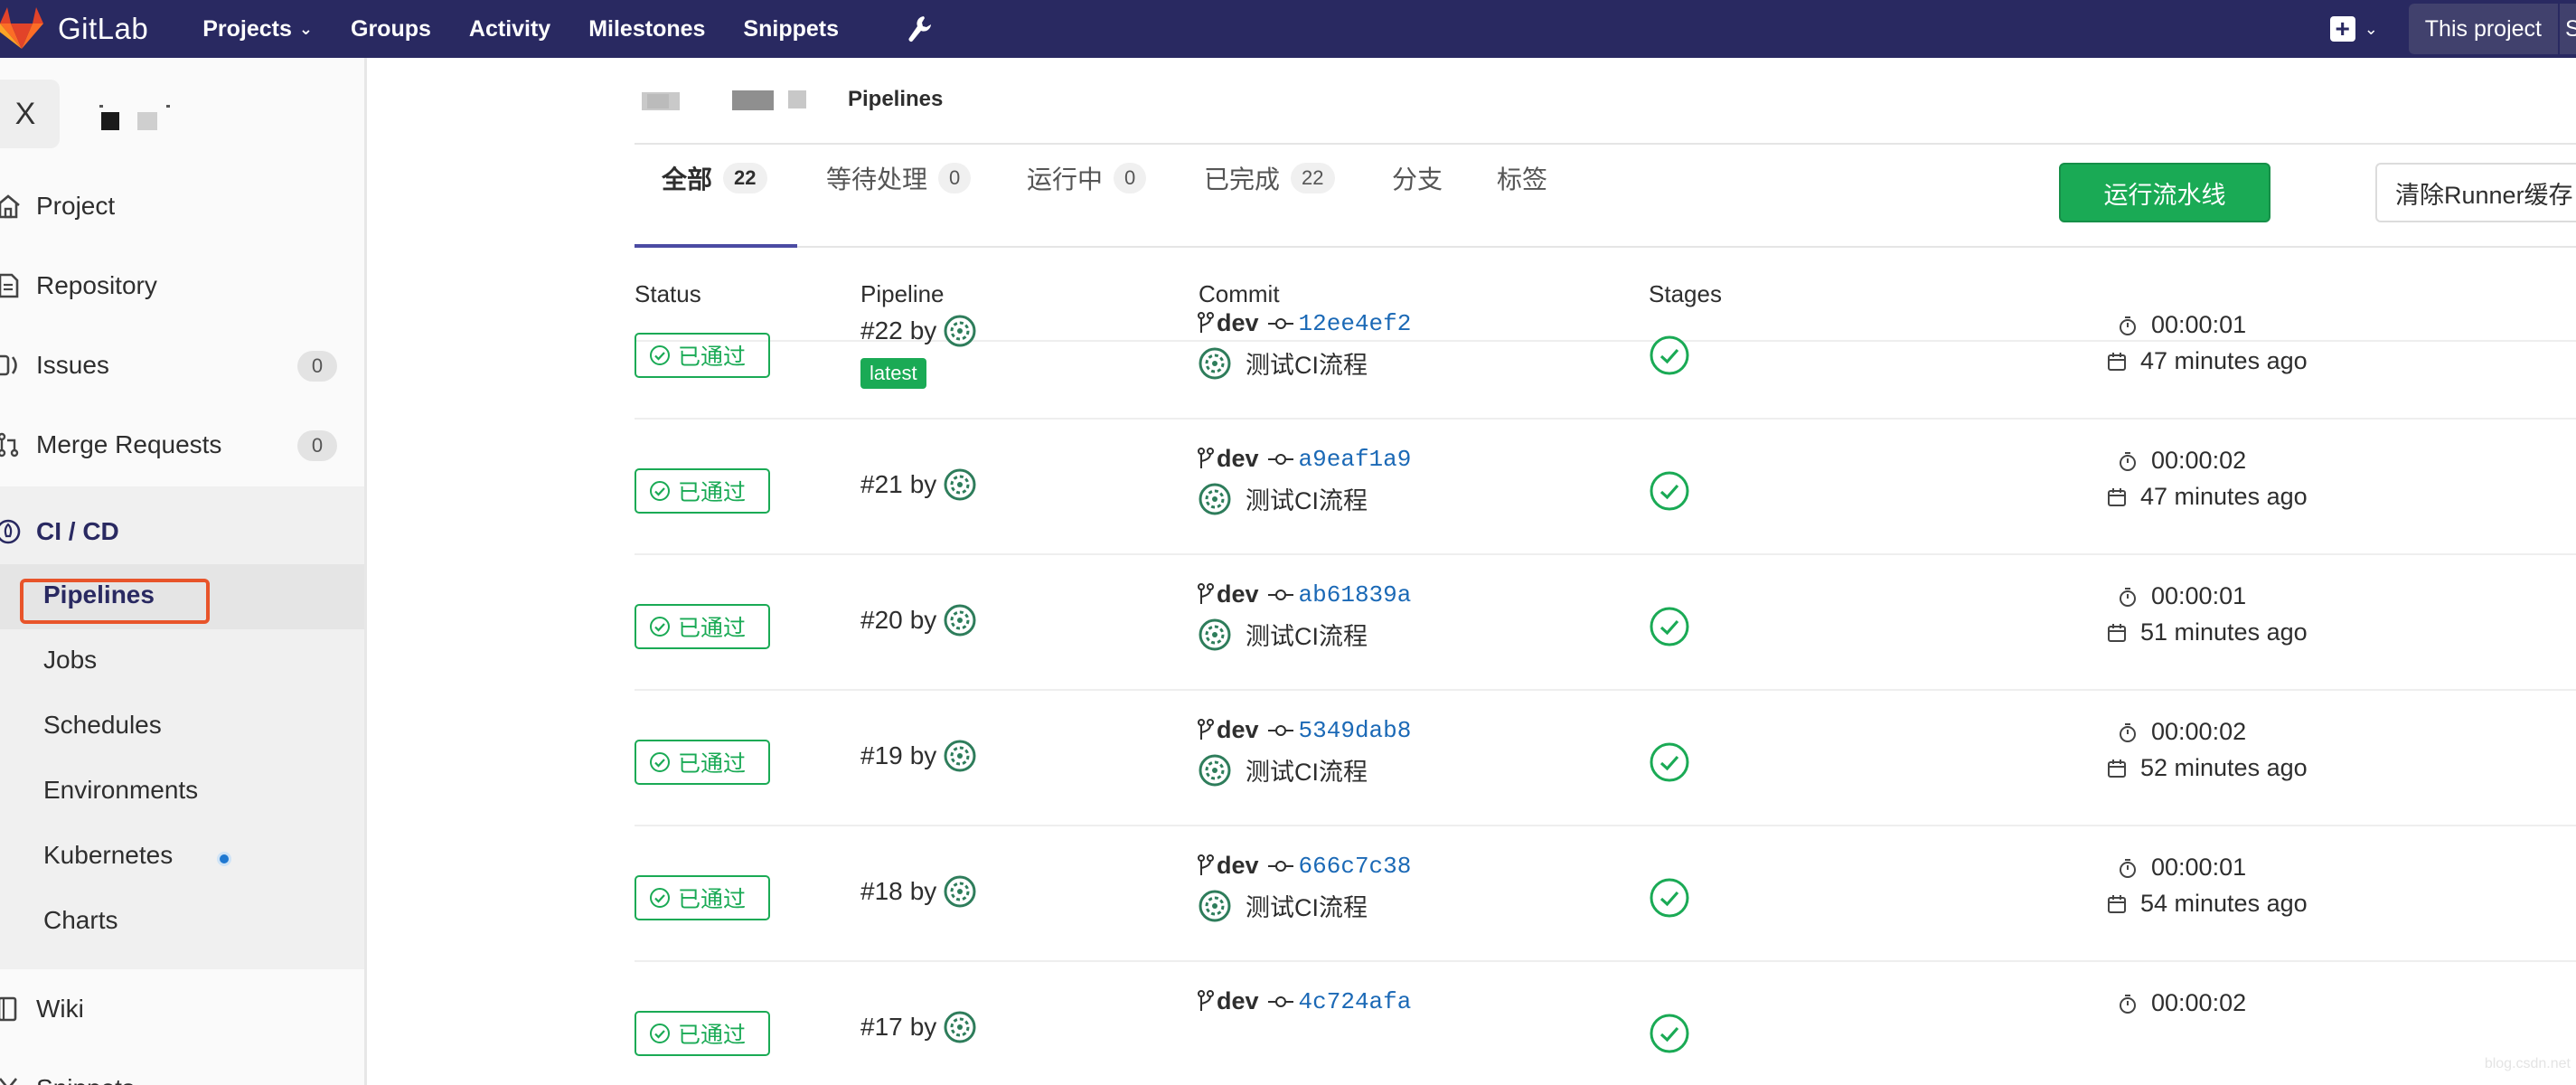 The height and width of the screenshot is (1085, 2576). What do you see at coordinates (1280, 595) in the screenshot?
I see `commit-icon` at bounding box center [1280, 595].